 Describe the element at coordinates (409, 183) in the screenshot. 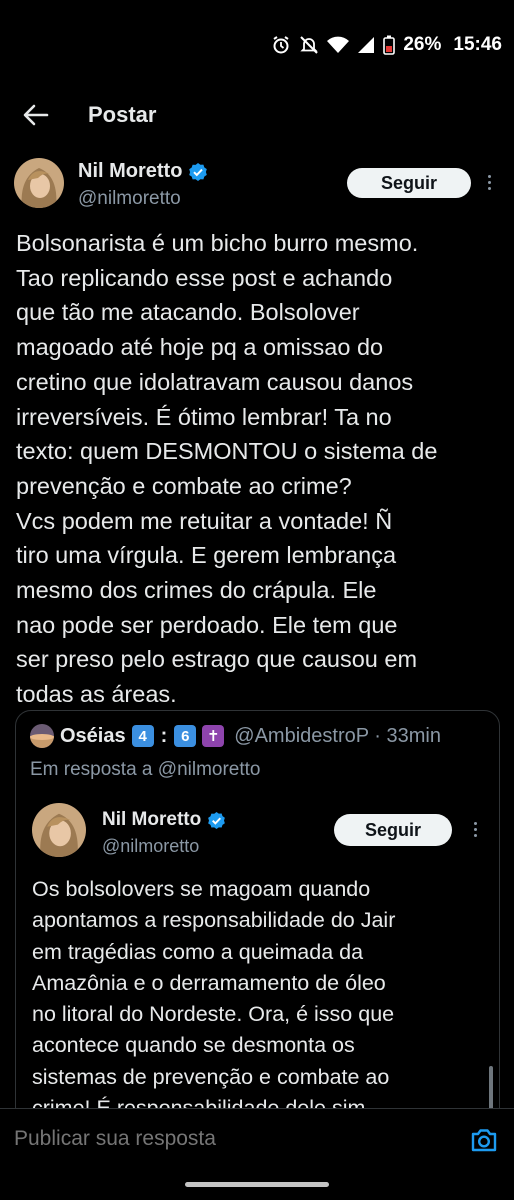

I see `follow-button: Seguir` at that location.